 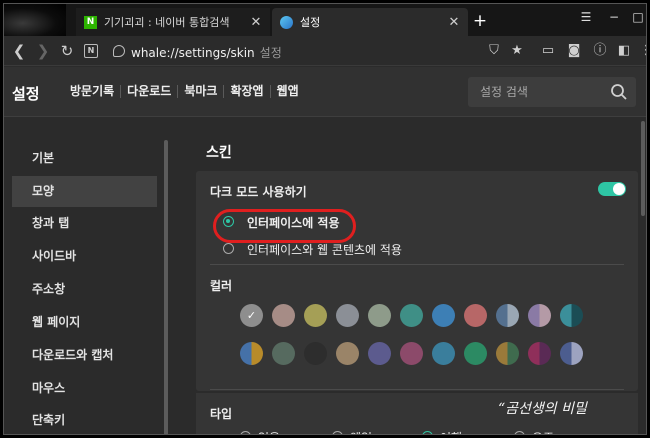 What do you see at coordinates (635, 17) in the screenshot?
I see `maximize-icon: □` at bounding box center [635, 17].